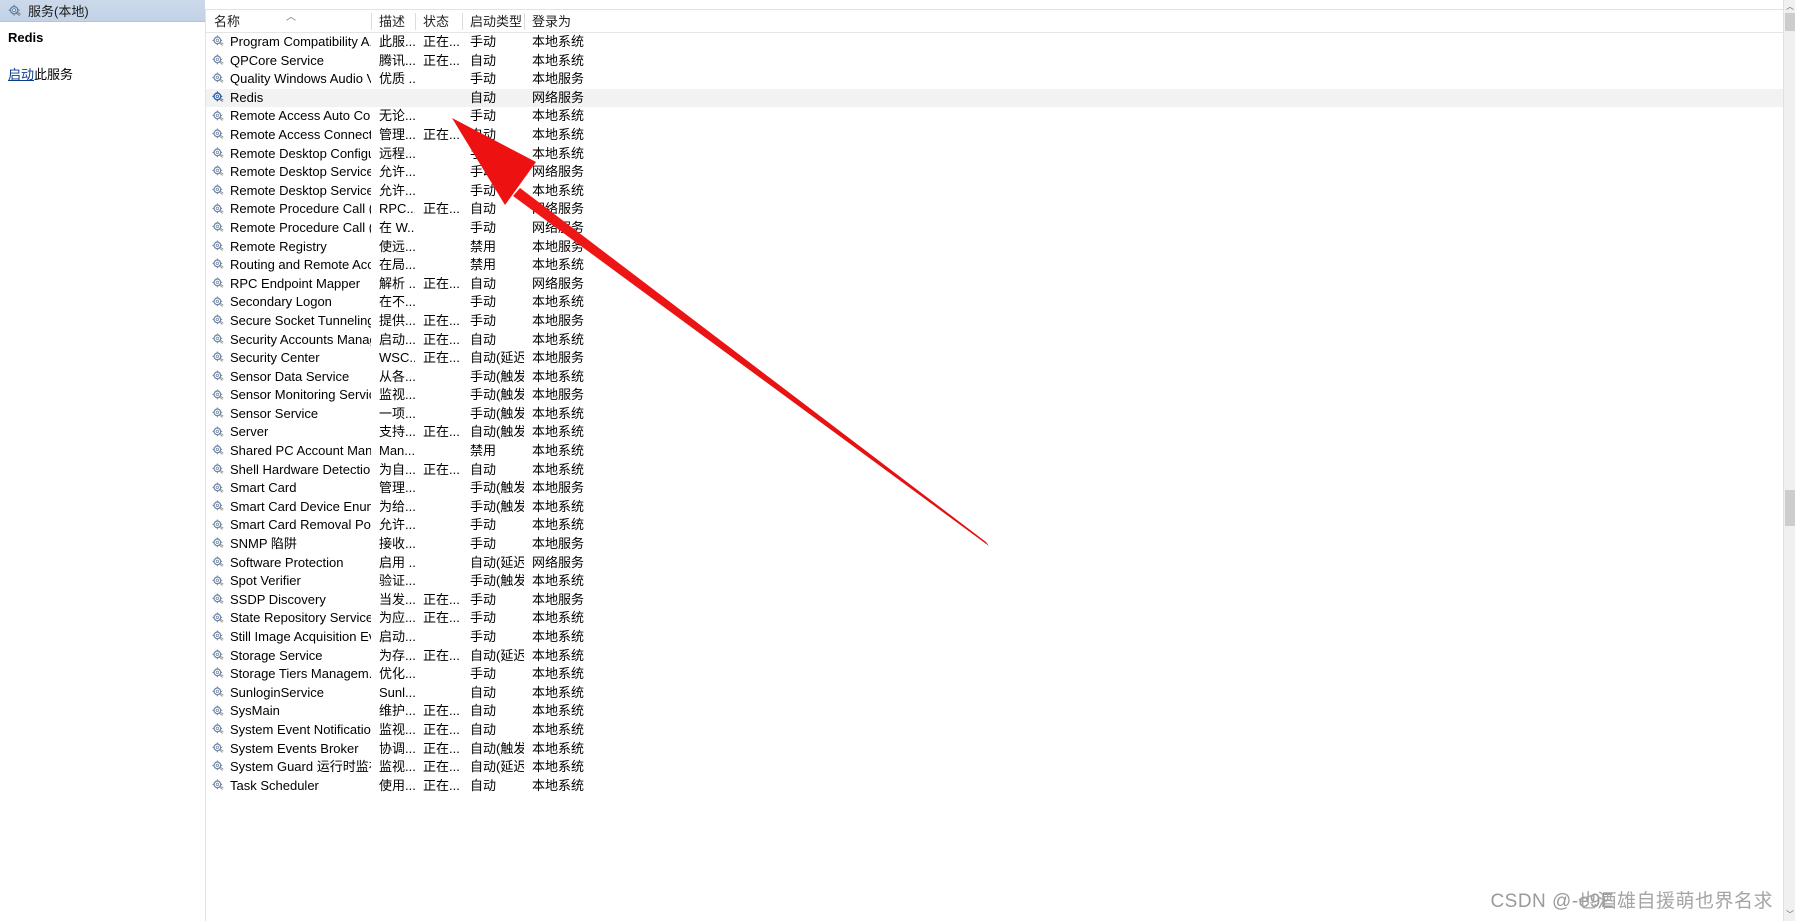  What do you see at coordinates (994, 302) in the screenshot?
I see `service-row: Secondary Logon 在不... 手动 本地系统` at bounding box center [994, 302].